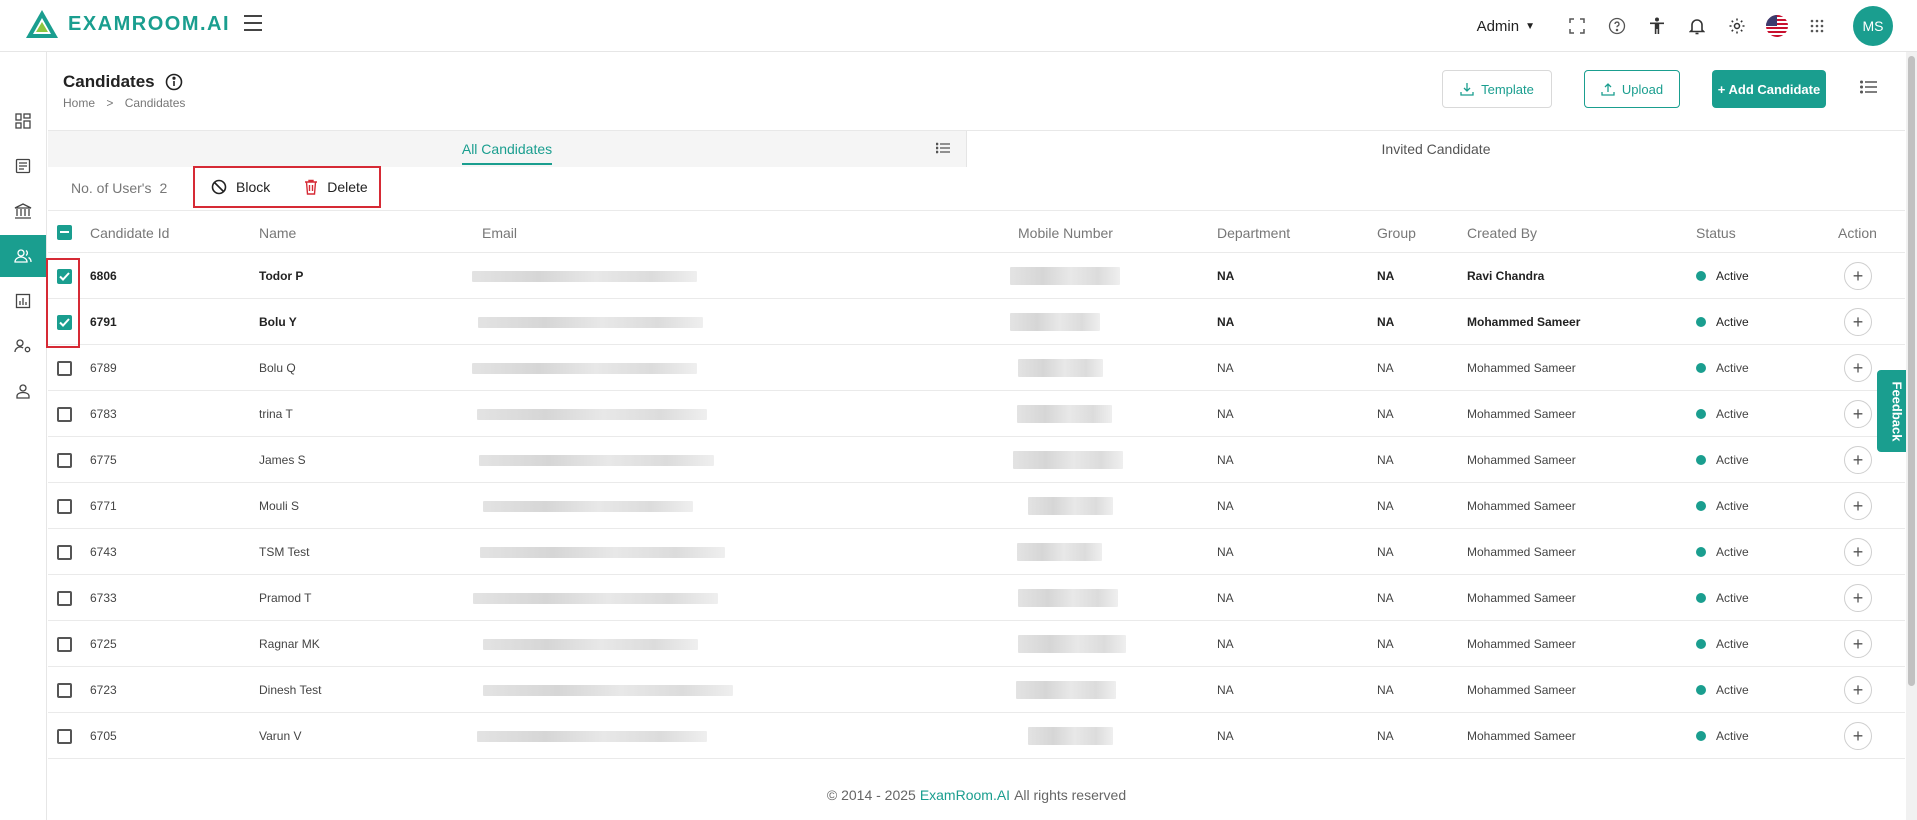 Image resolution: width=1917 pixels, height=820 pixels. What do you see at coordinates (976, 276) in the screenshot?
I see `table-row: 6806 Todor P NA NA Ravi Chandra Active +` at bounding box center [976, 276].